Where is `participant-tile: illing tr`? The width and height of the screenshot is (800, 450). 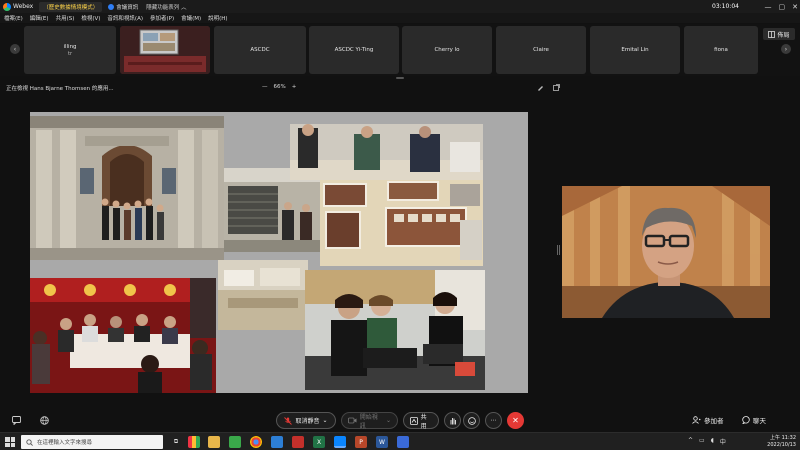 participant-tile: illing tr is located at coordinates (70, 50).